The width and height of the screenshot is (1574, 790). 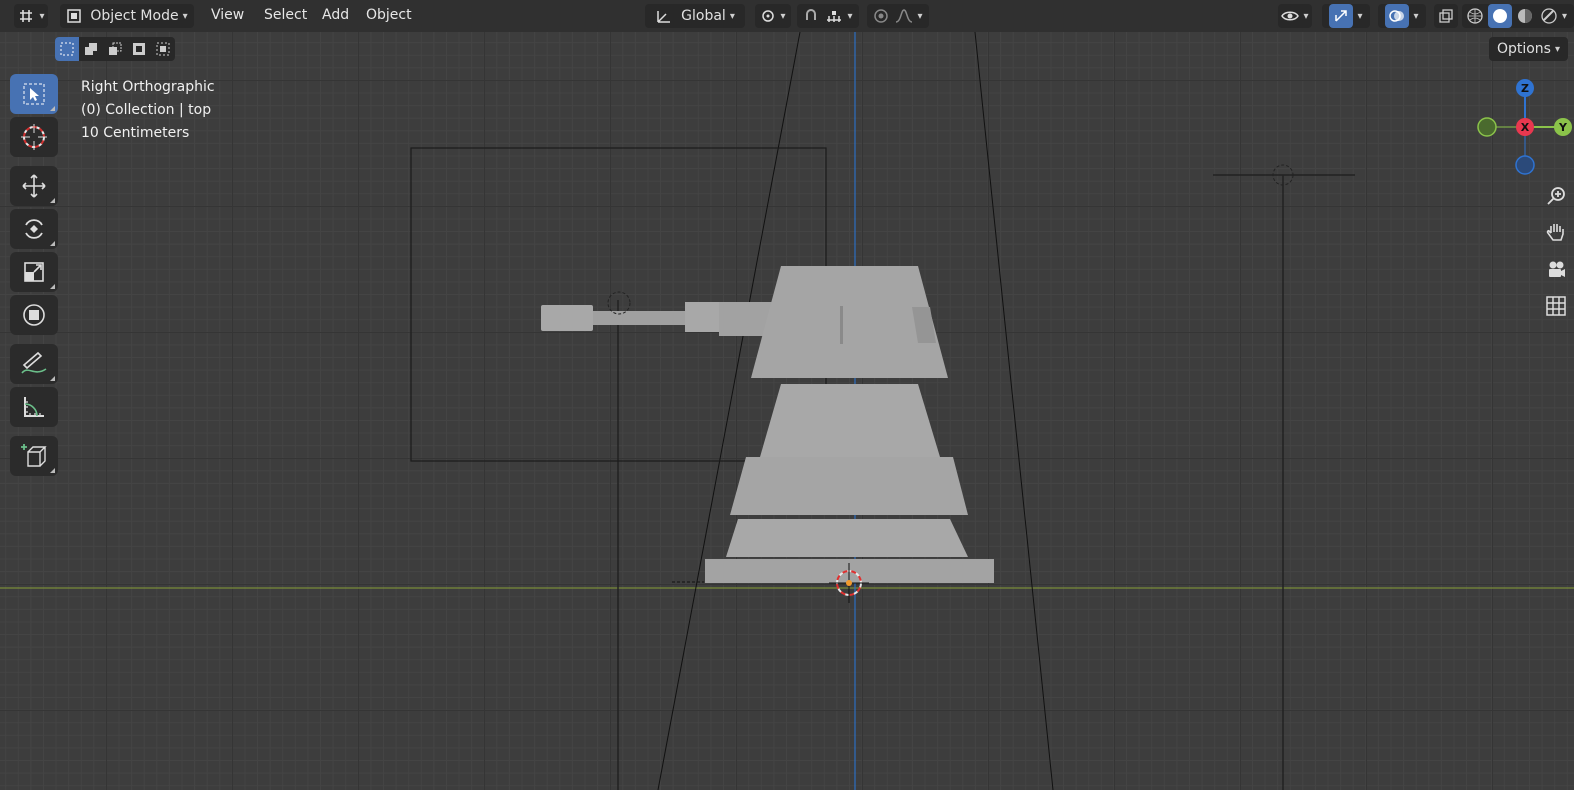 What do you see at coordinates (26, 16) in the screenshot?
I see `editor-type-icon` at bounding box center [26, 16].